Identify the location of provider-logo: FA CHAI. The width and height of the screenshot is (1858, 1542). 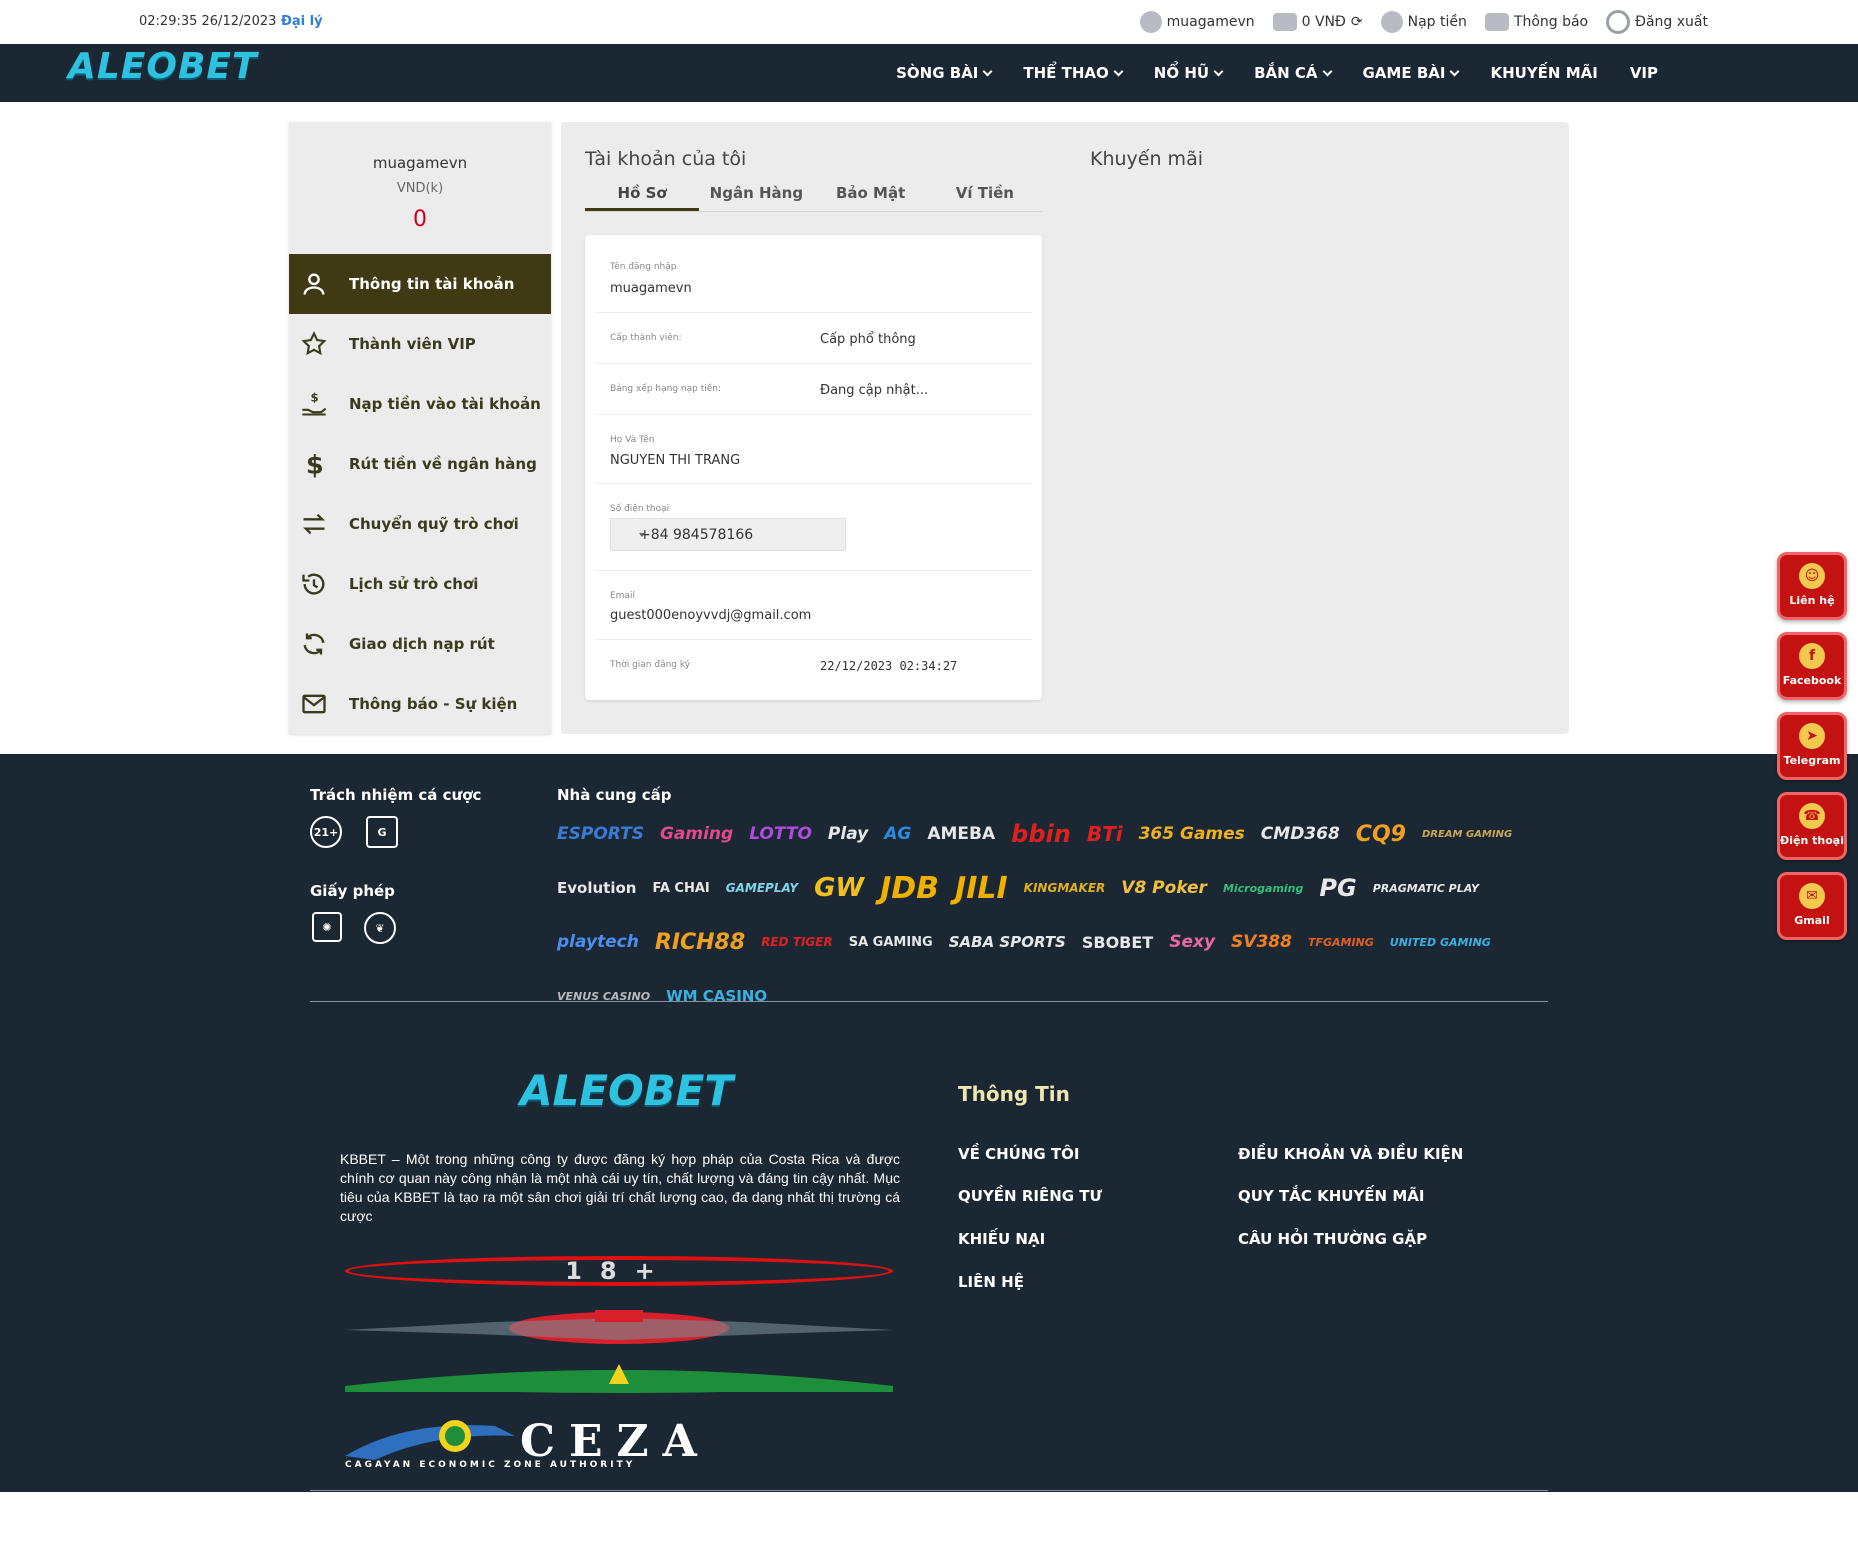
(680, 888).